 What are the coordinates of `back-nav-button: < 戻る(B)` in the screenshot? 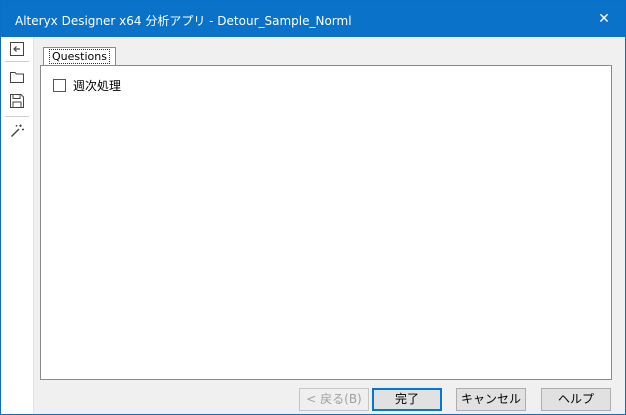 It's located at (334, 399).